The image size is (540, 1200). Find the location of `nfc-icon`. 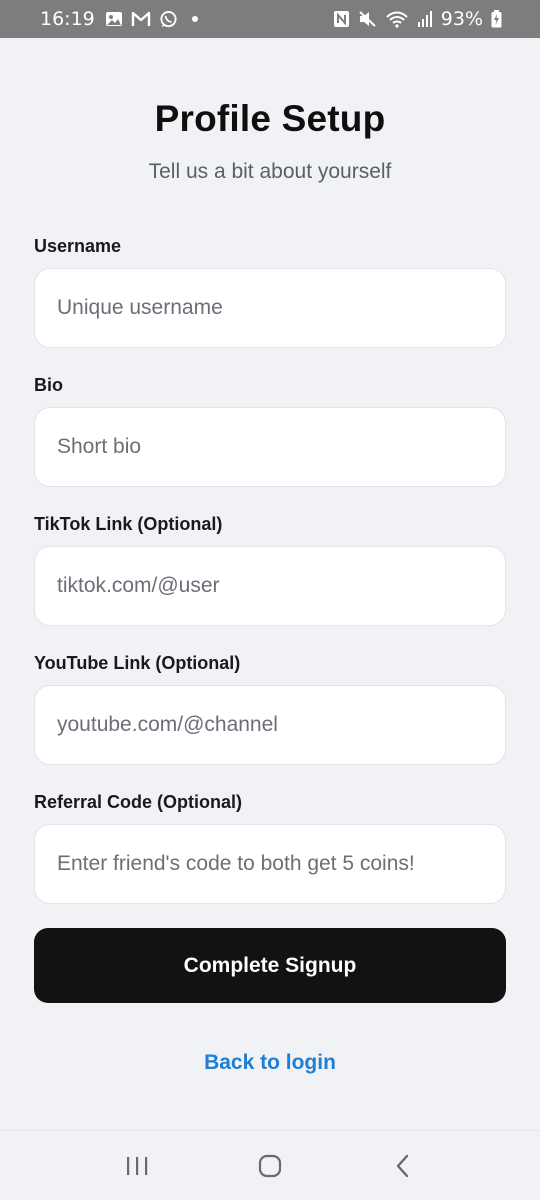

nfc-icon is located at coordinates (341, 19).